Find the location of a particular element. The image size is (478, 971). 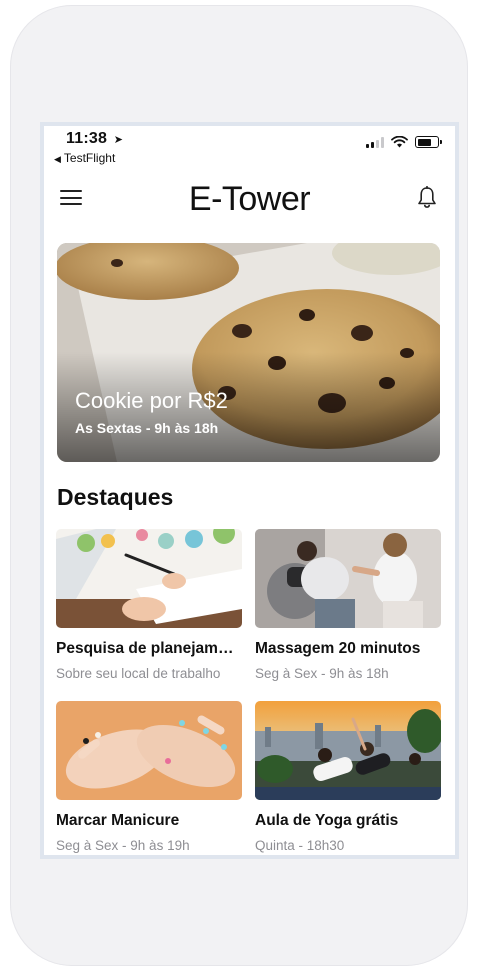

card-subtitle: Sobre seu local de trabalho is located at coordinates (138, 673).